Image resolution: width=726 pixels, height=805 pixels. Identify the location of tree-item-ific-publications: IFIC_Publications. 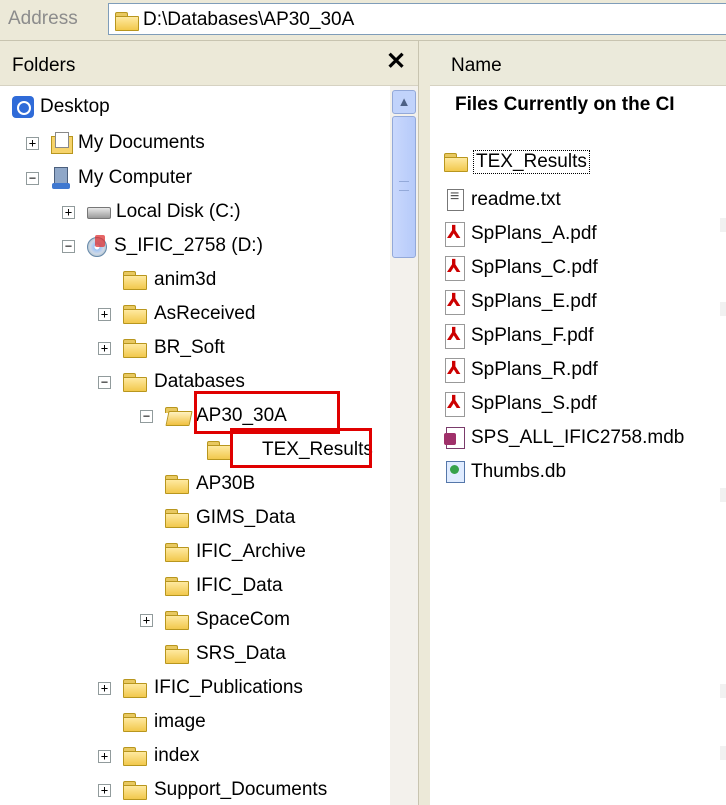
(212, 688).